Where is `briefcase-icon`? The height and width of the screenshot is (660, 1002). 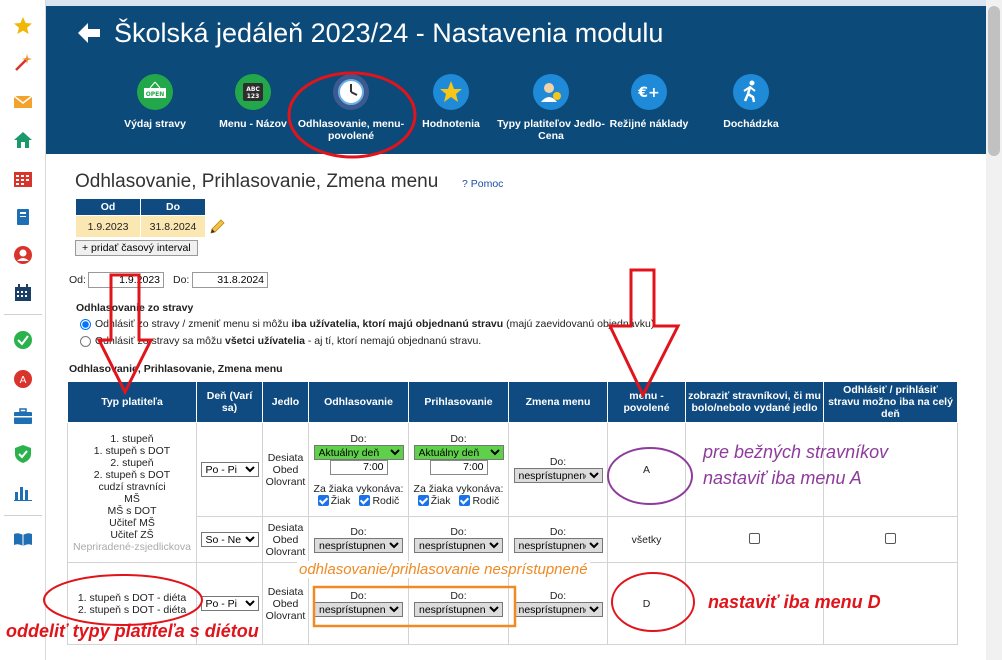
briefcase-icon is located at coordinates (23, 416).